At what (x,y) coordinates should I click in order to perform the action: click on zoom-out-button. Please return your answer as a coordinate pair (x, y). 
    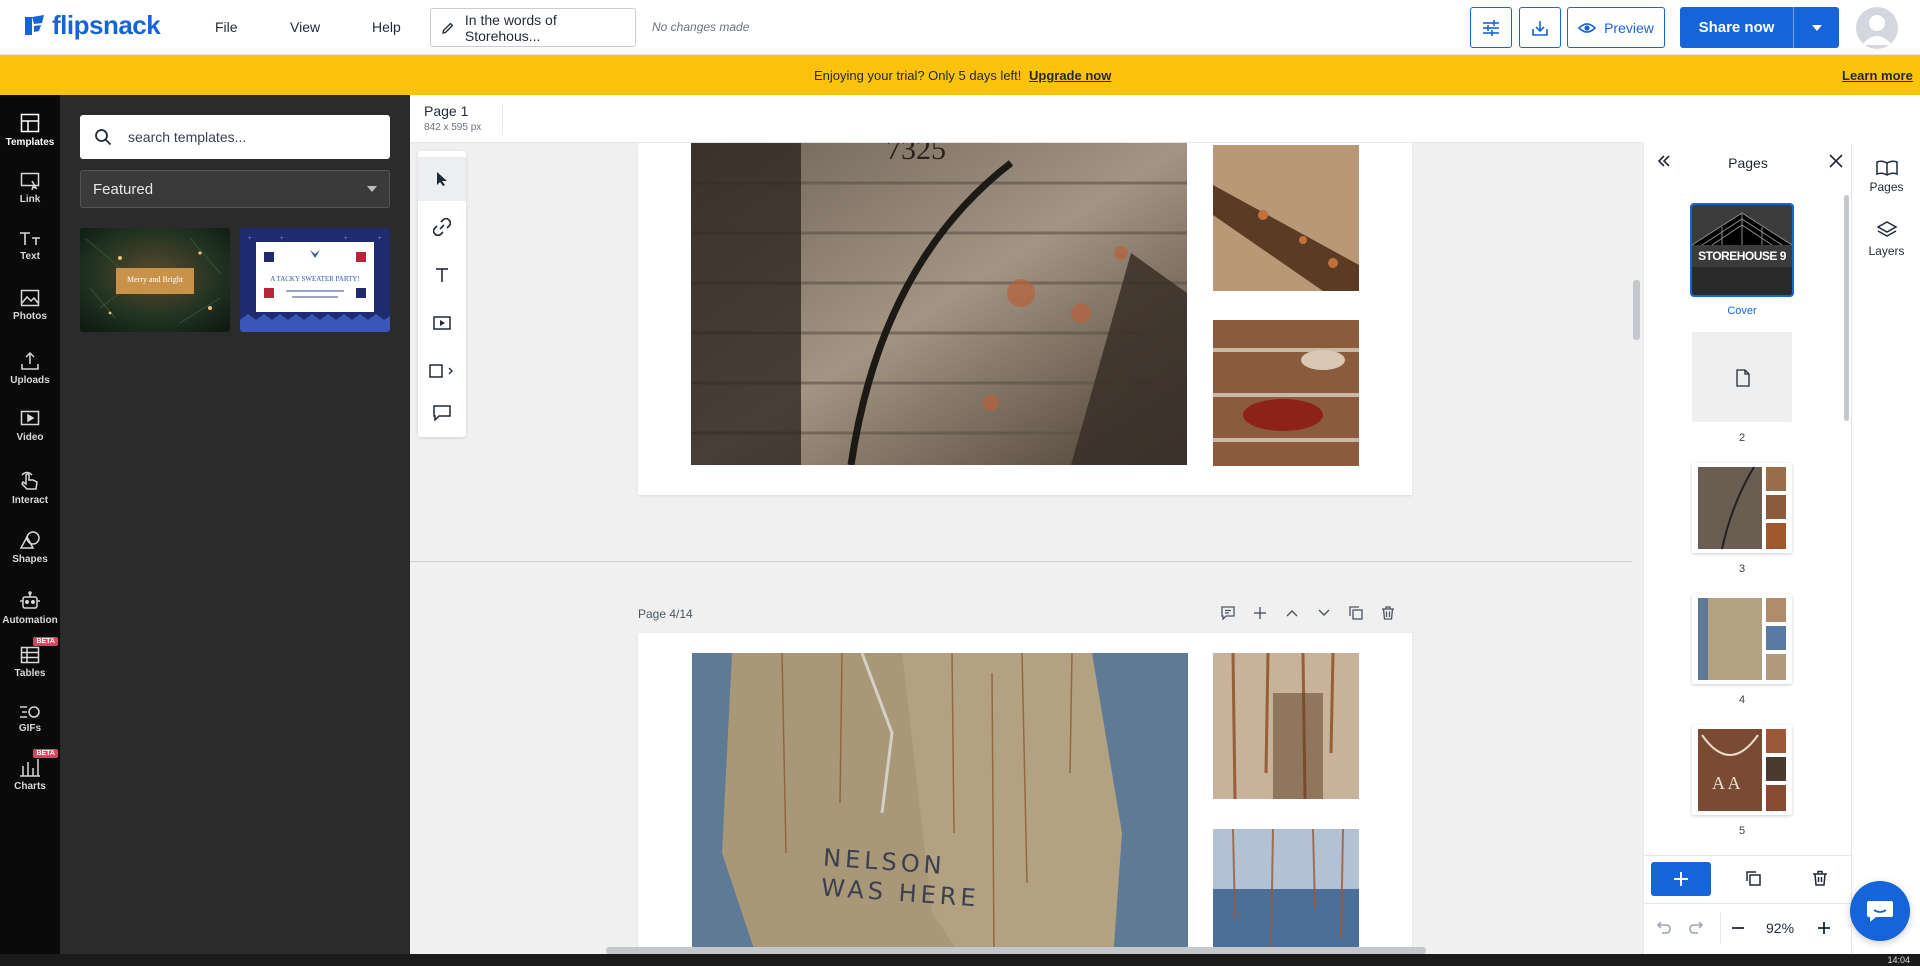
    Looking at the image, I should click on (1738, 930).